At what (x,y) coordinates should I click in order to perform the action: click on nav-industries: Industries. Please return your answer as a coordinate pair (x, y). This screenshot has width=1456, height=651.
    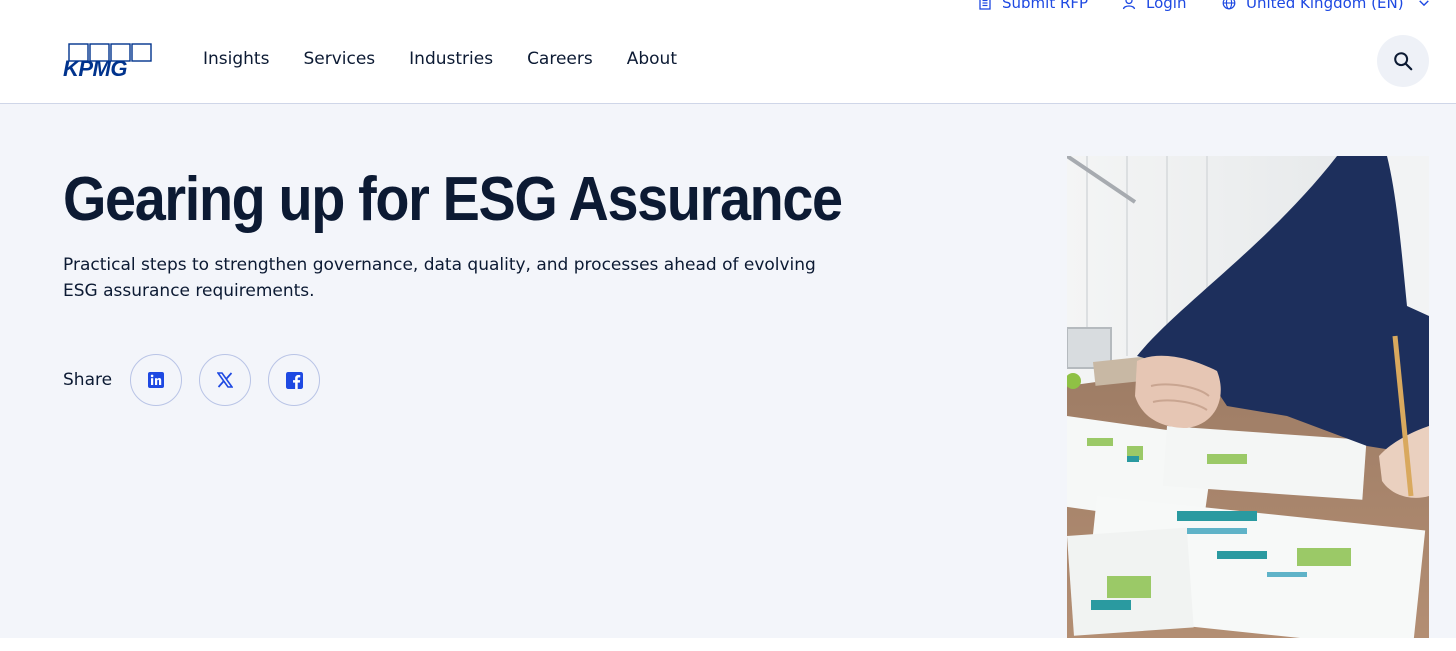
    Looking at the image, I should click on (451, 59).